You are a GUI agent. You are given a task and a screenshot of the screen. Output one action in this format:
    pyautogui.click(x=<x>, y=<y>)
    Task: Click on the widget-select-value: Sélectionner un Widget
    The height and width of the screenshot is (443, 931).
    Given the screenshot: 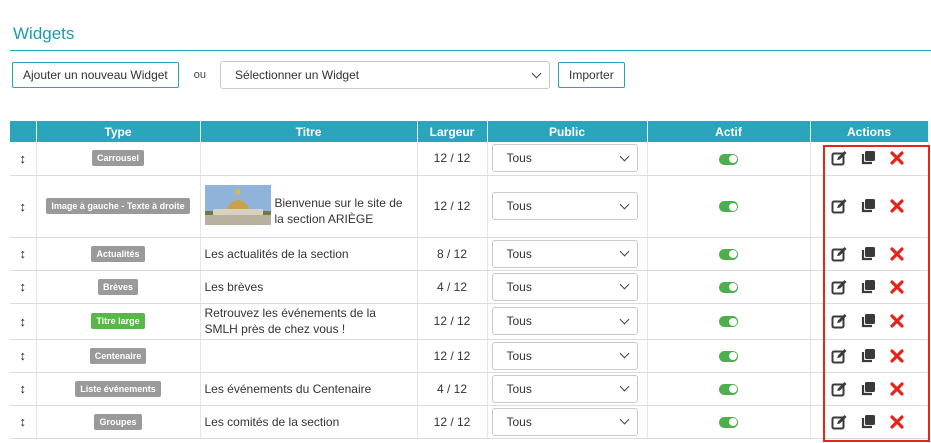 What is the action you would take?
    pyautogui.click(x=297, y=75)
    